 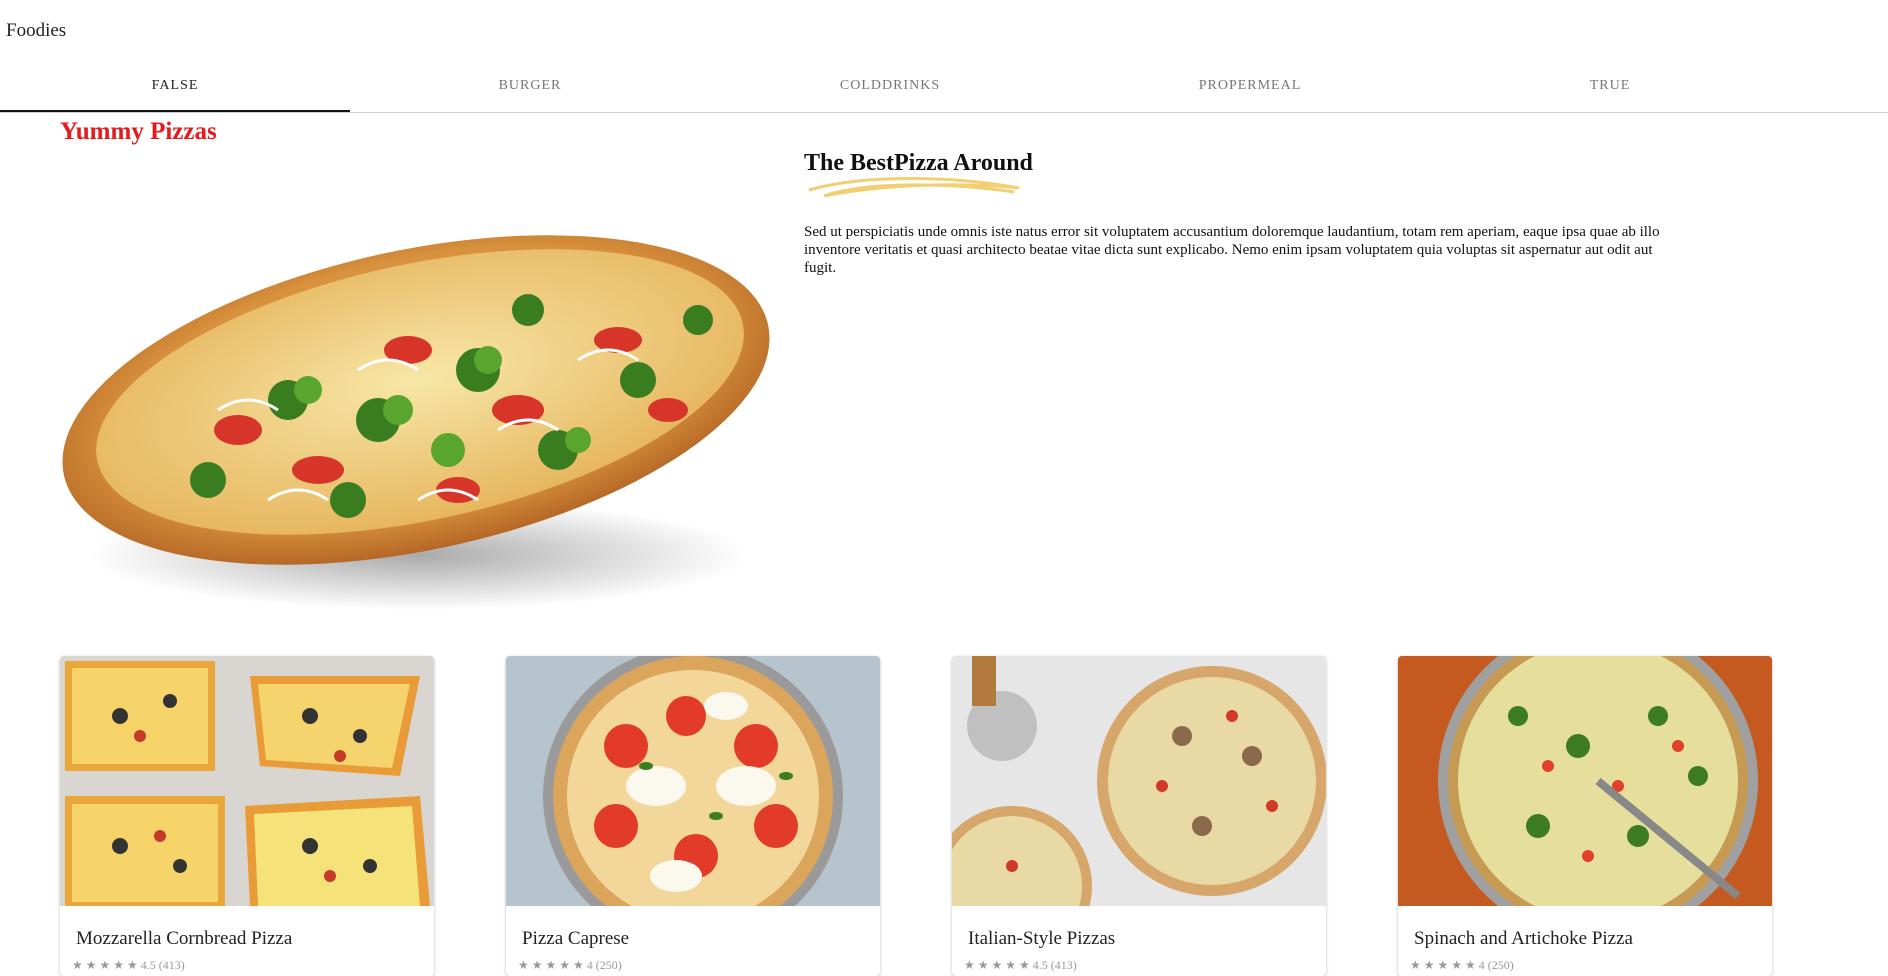 I want to click on pizza-card-name: Pizza Caprese, so click(x=576, y=938).